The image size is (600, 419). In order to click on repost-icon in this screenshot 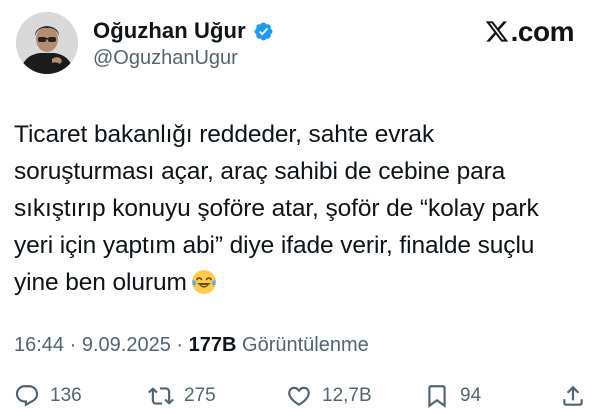, I will do `click(161, 396)`.